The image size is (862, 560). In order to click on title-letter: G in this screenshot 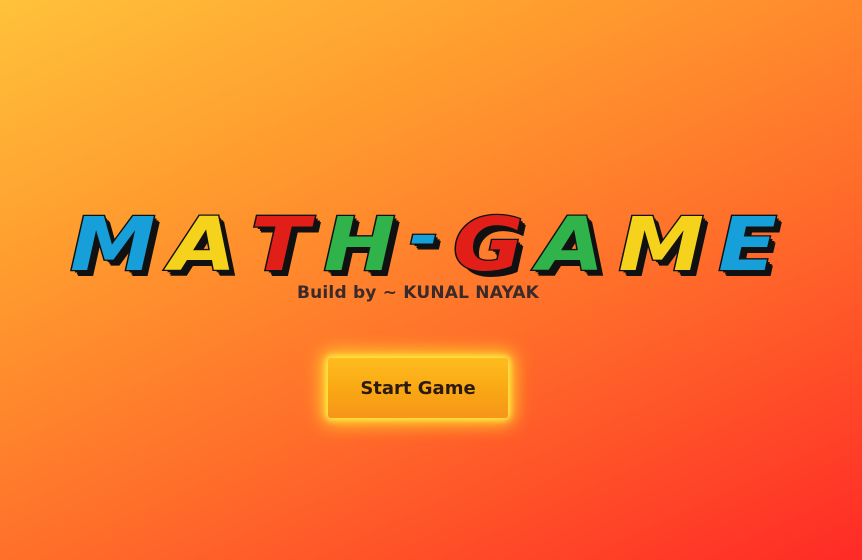, I will do `click(488, 245)`.